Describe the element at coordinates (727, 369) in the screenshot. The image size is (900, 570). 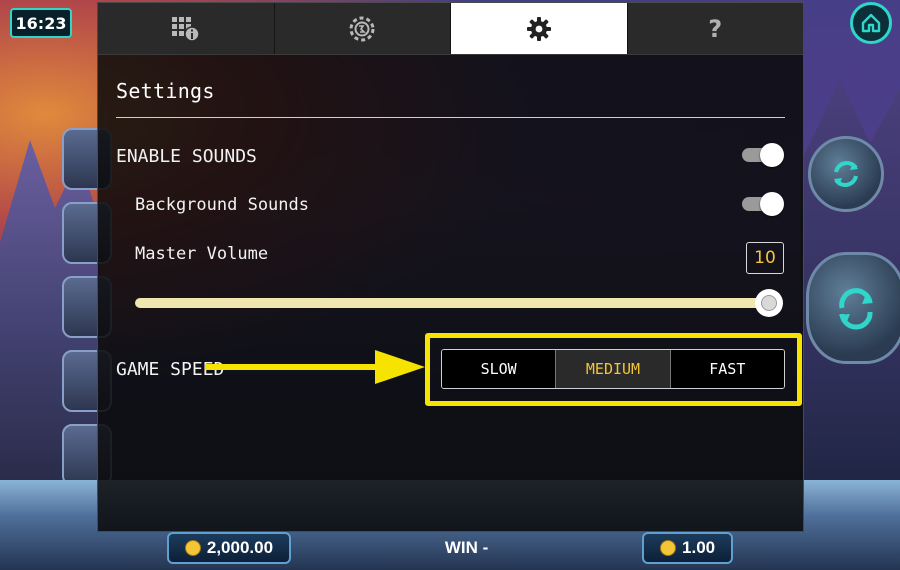
I see `speed-fast-button: FAST` at that location.